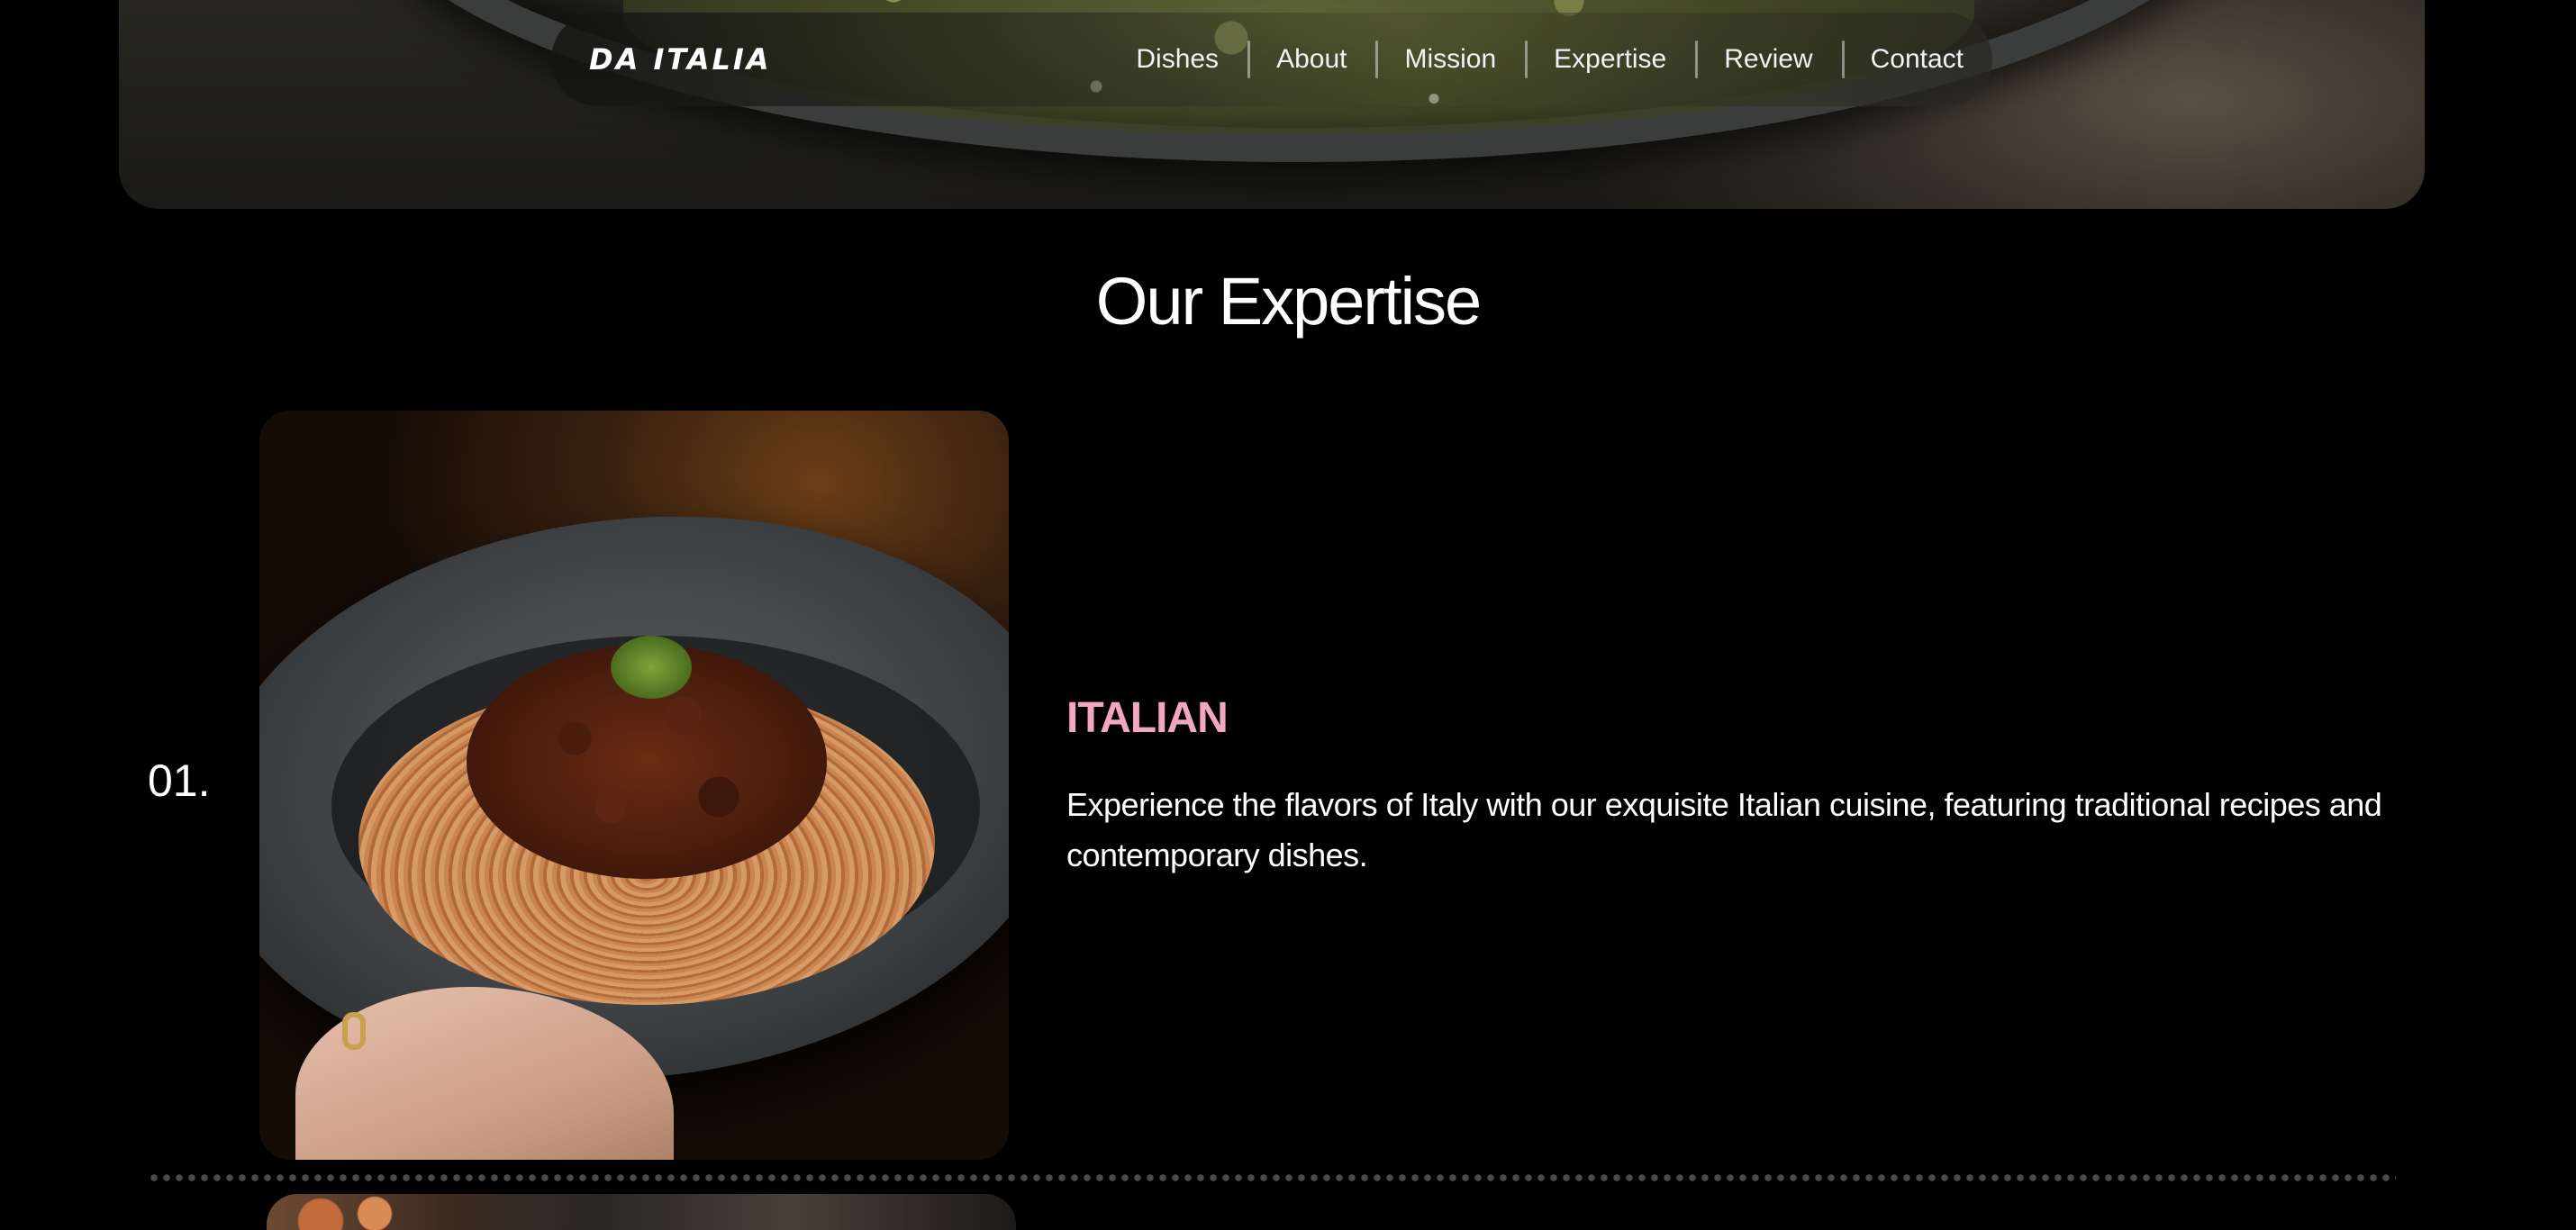 The height and width of the screenshot is (1230, 2576). What do you see at coordinates (651, 667) in the screenshot?
I see `herb-garnish` at bounding box center [651, 667].